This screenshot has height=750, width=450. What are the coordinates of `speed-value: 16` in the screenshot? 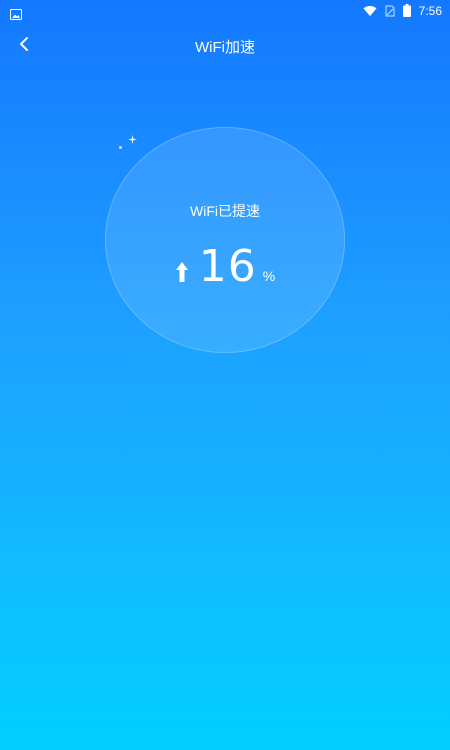 It's located at (227, 266).